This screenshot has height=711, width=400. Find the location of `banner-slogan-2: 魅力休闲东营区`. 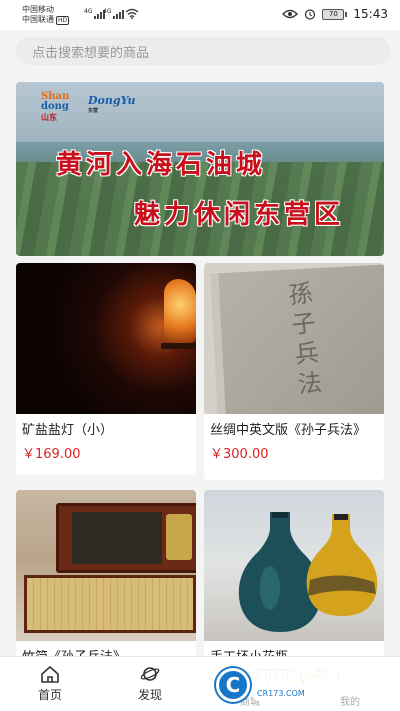

banner-slogan-2: 魅力休闲东营区 is located at coordinates (239, 215).